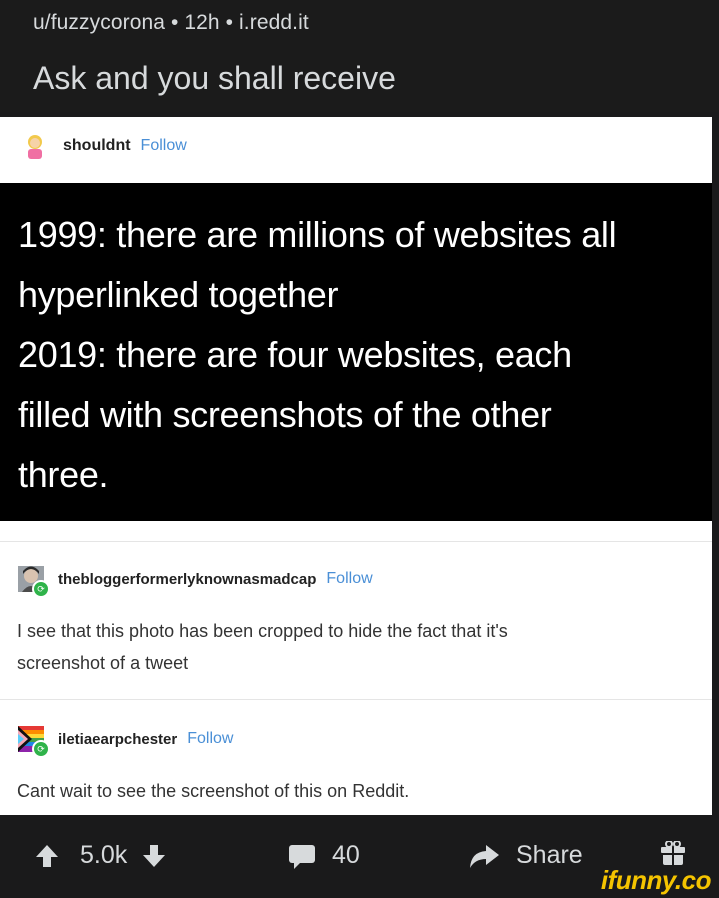 The image size is (719, 898). What do you see at coordinates (103, 663) in the screenshot?
I see `comment-line: screenshot of a tweet` at bounding box center [103, 663].